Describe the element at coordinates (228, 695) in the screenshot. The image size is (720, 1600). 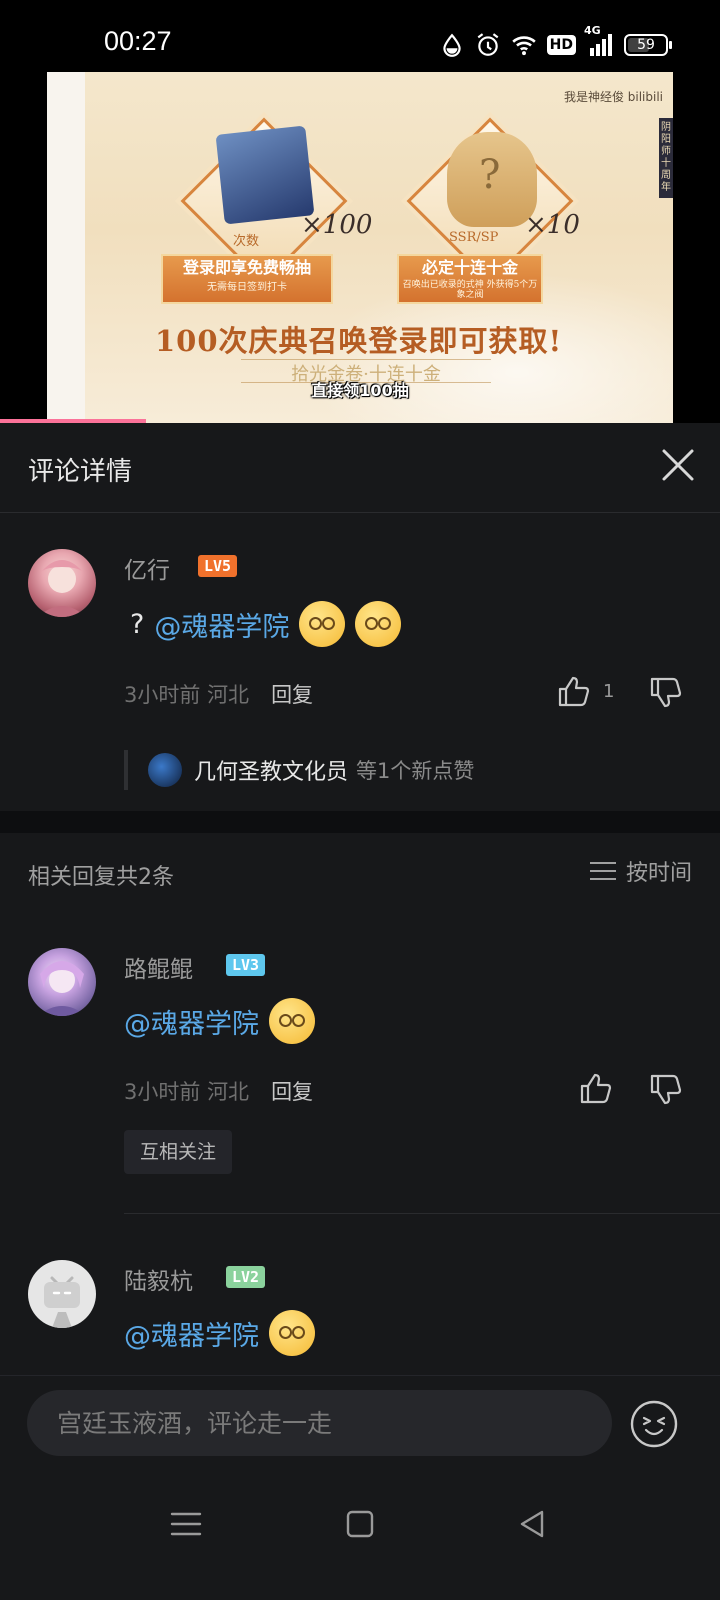
I see `comment-location: 河北` at that location.